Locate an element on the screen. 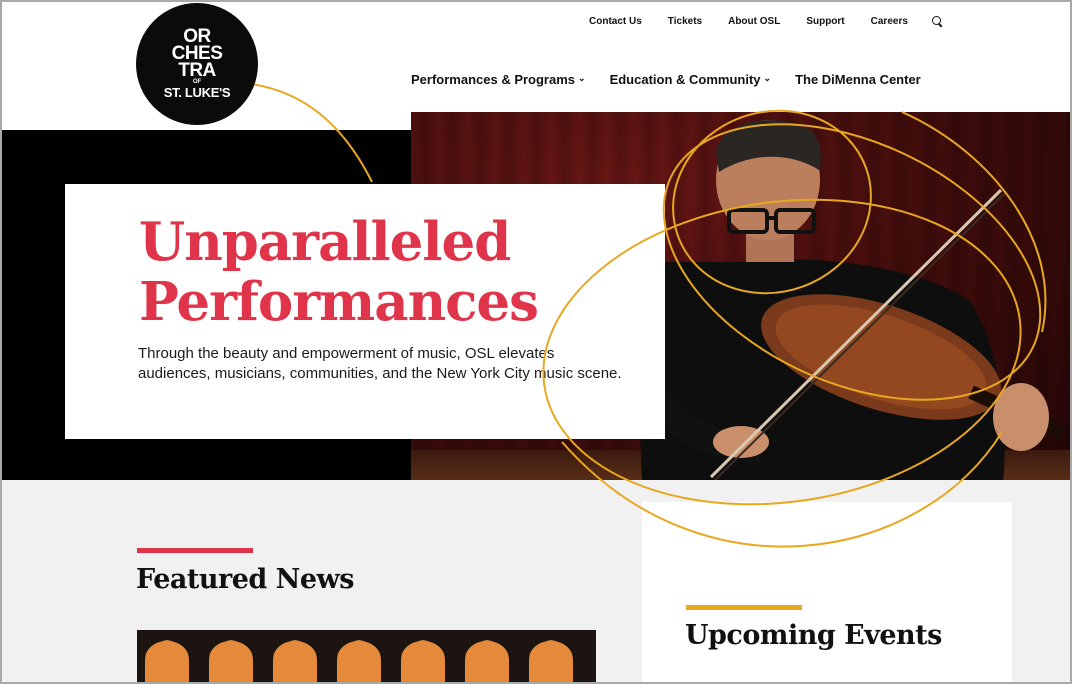  logo-line-3: TRA is located at coordinates (197, 70).